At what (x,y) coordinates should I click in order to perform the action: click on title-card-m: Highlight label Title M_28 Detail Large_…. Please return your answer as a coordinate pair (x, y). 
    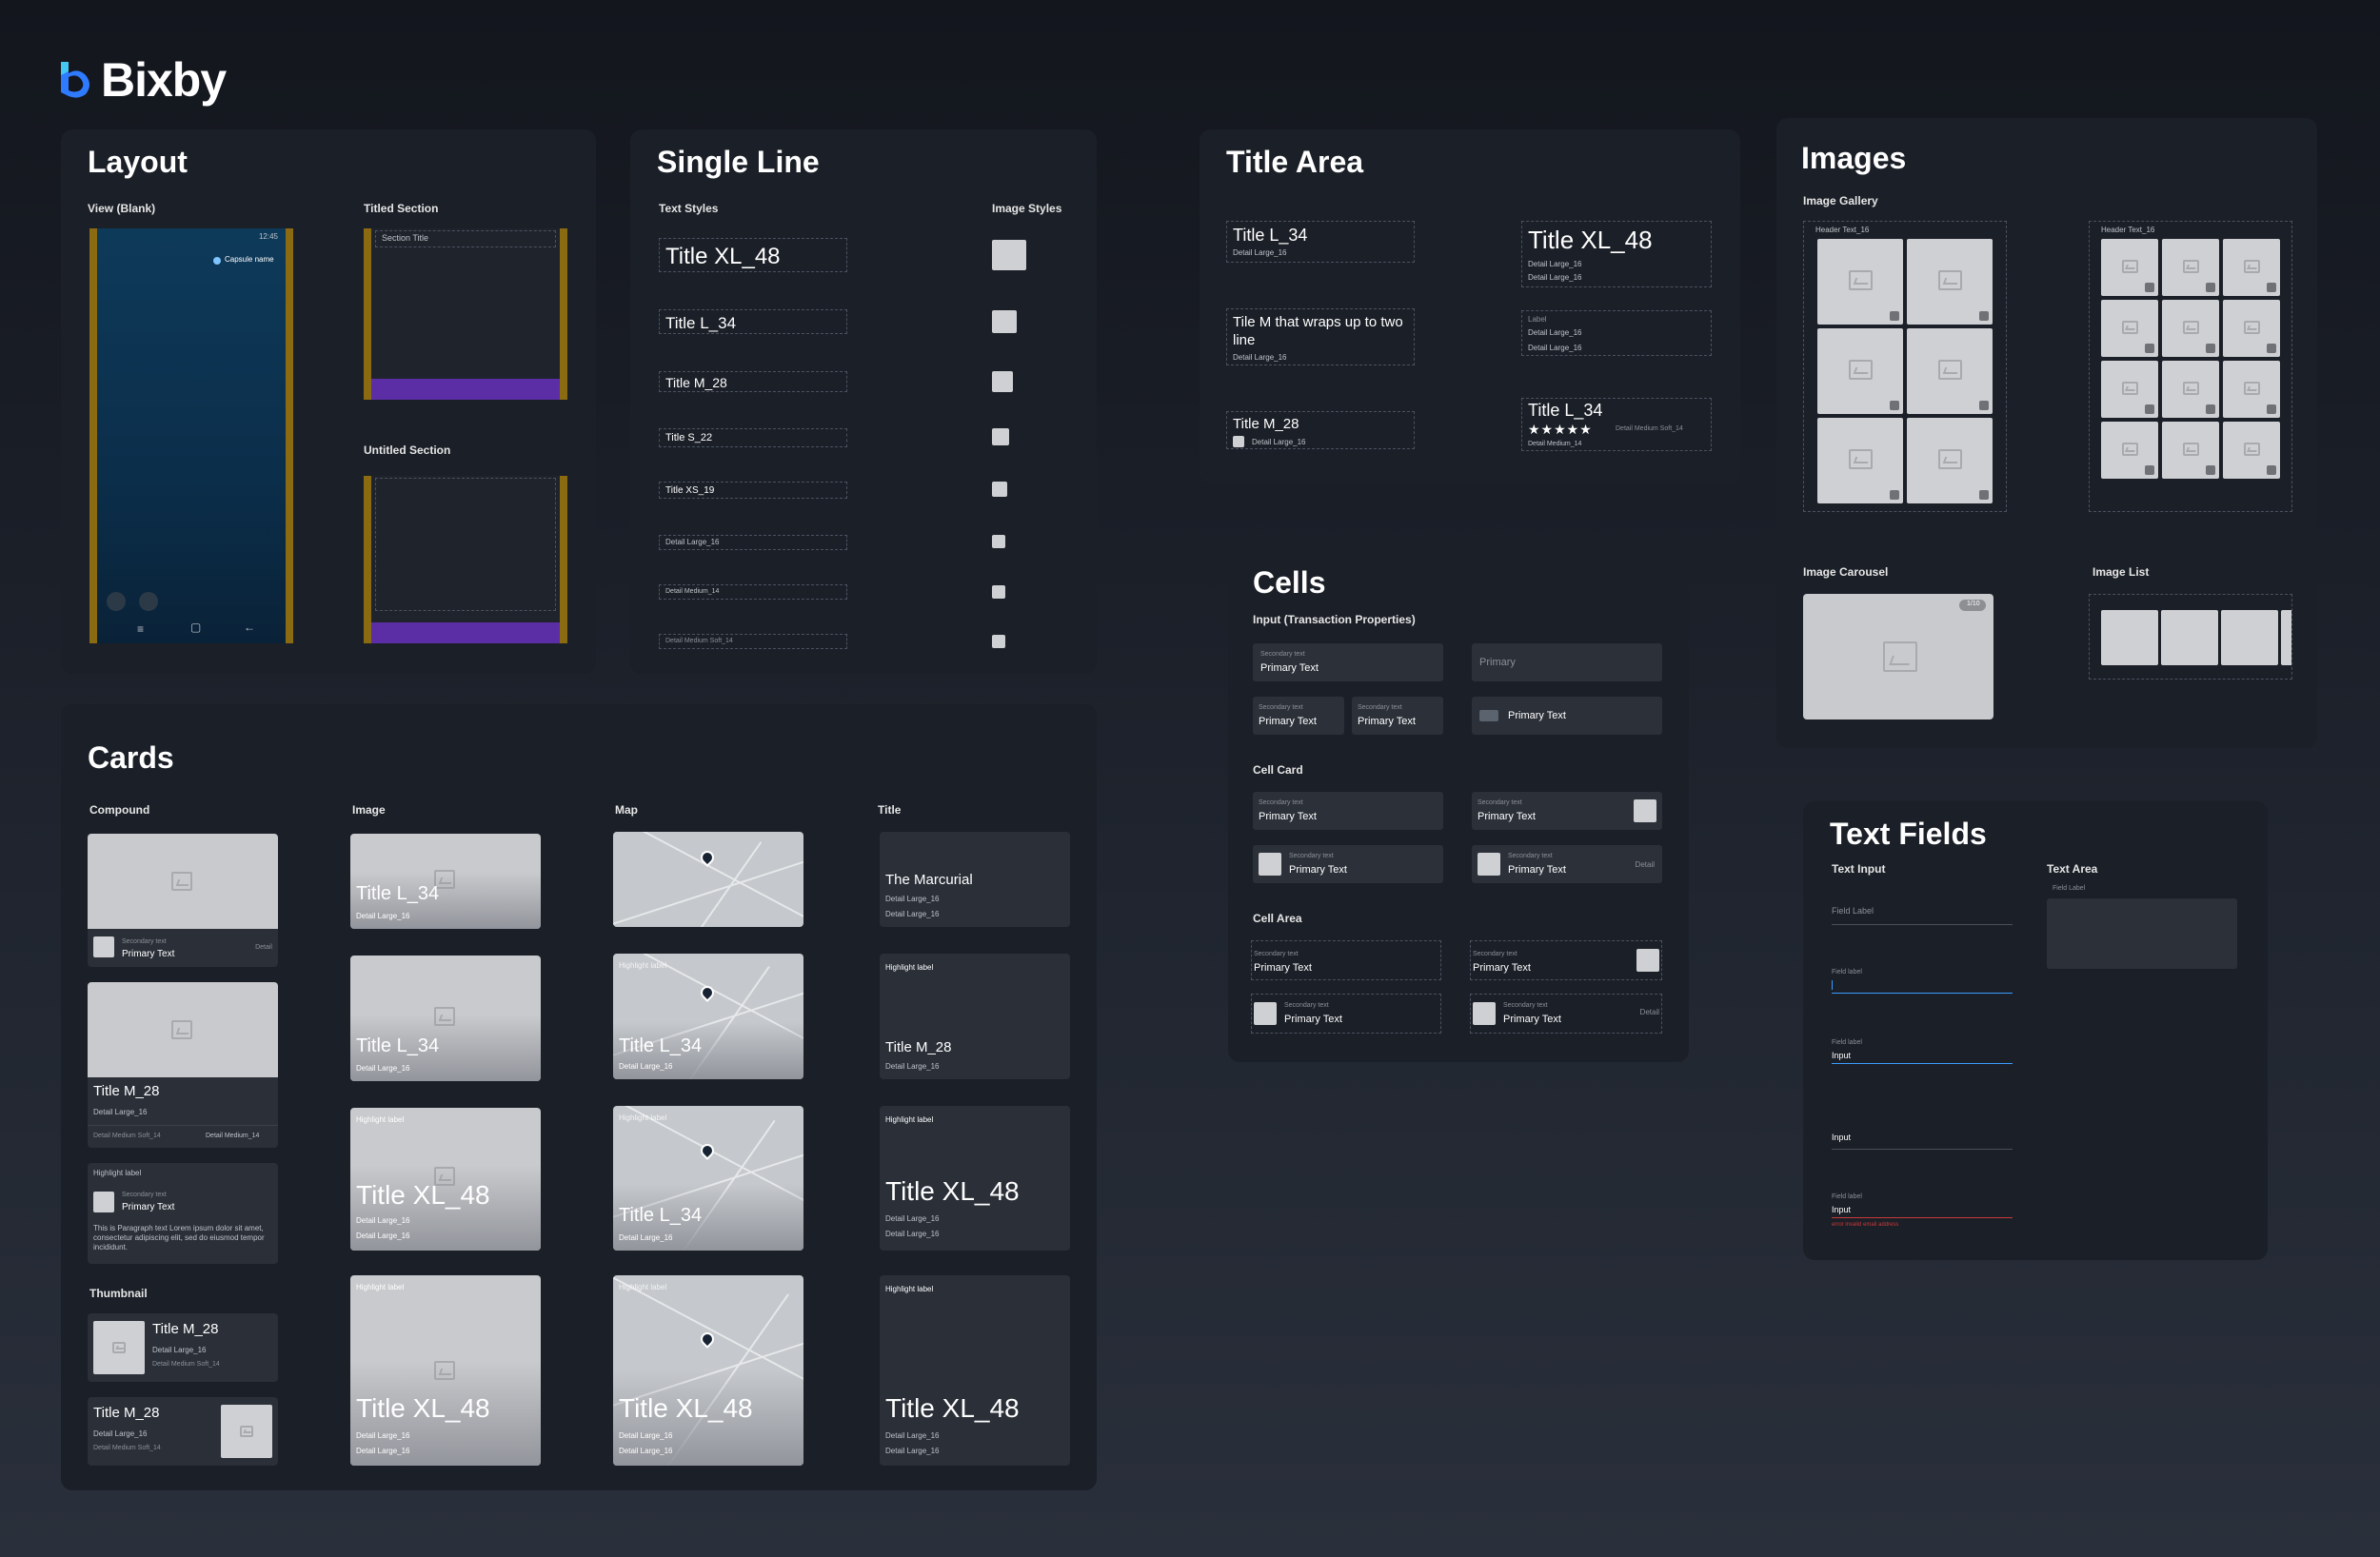
    Looking at the image, I should click on (975, 1017).